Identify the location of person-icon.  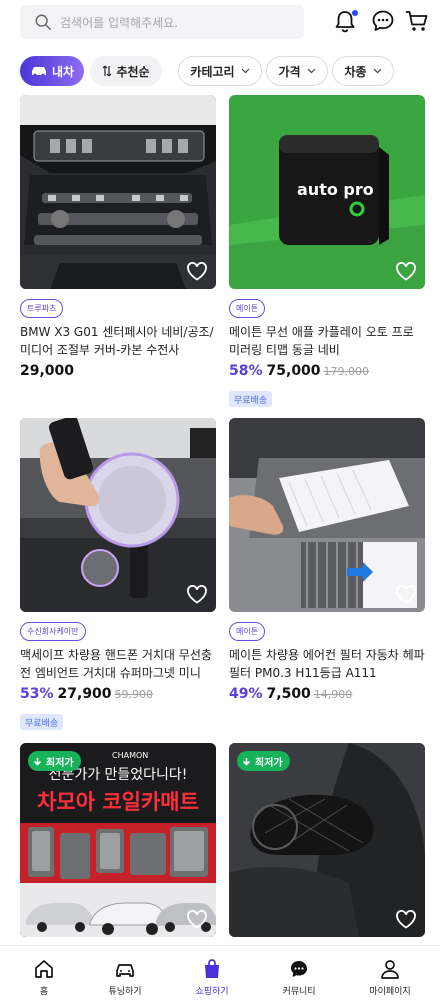
(390, 969).